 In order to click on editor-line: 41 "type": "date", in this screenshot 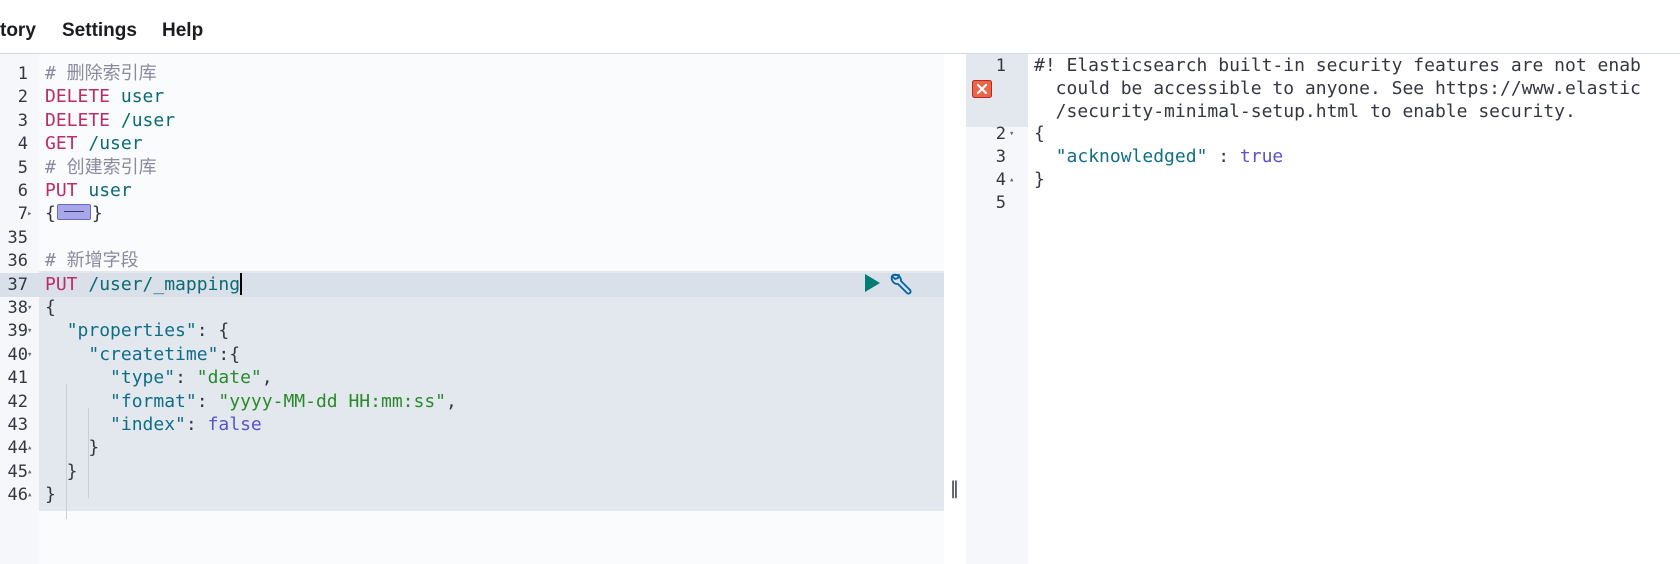, I will do `click(472, 378)`.